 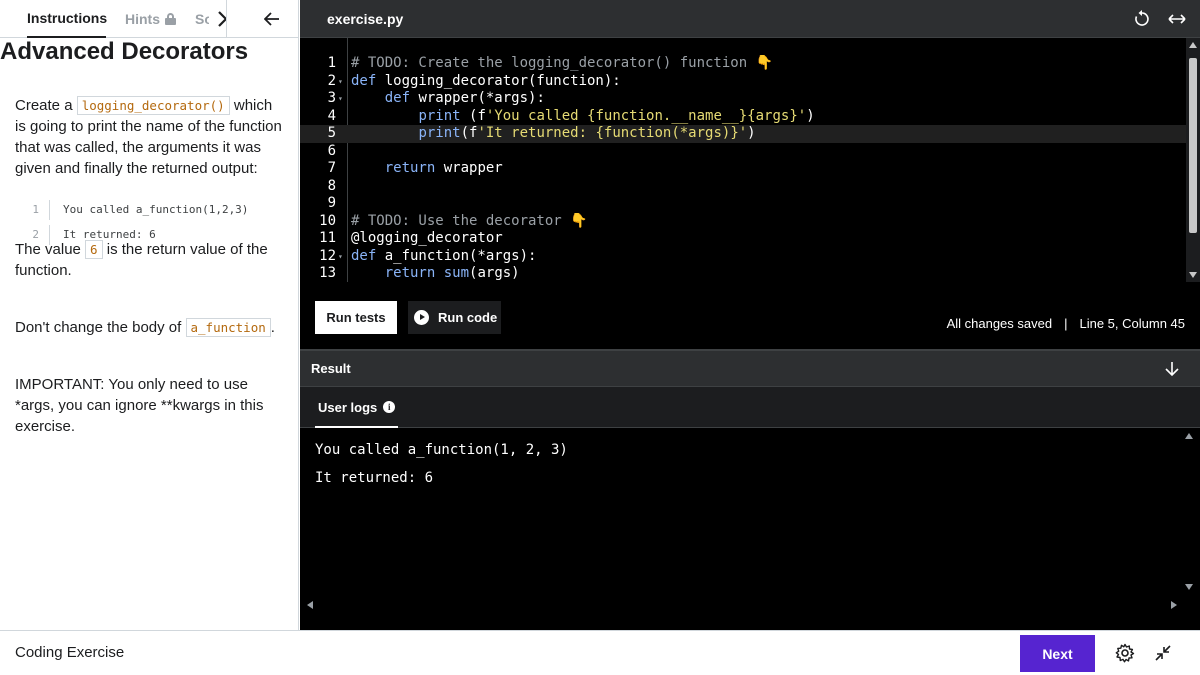 What do you see at coordinates (272, 327) in the screenshot?
I see `instruction-text: .` at bounding box center [272, 327].